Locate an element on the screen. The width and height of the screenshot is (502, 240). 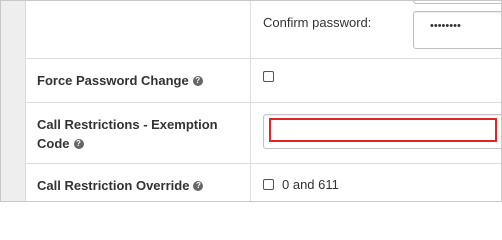
force-password-change-label: Force Password Change? is located at coordinates (120, 80).